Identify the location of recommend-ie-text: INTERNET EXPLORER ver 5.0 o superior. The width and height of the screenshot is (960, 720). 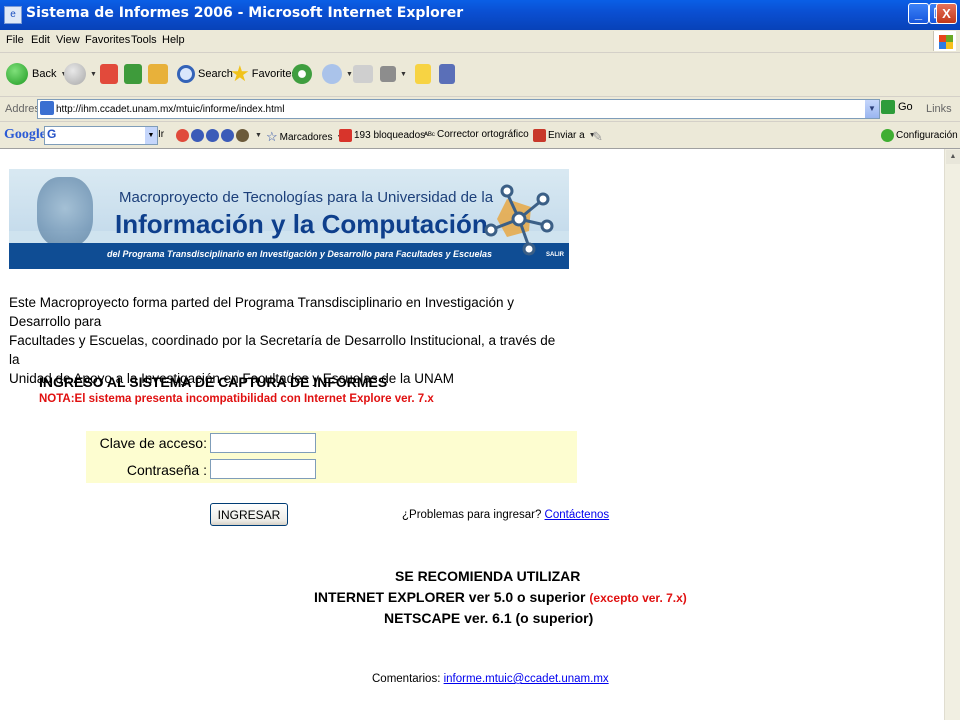
(450, 597).